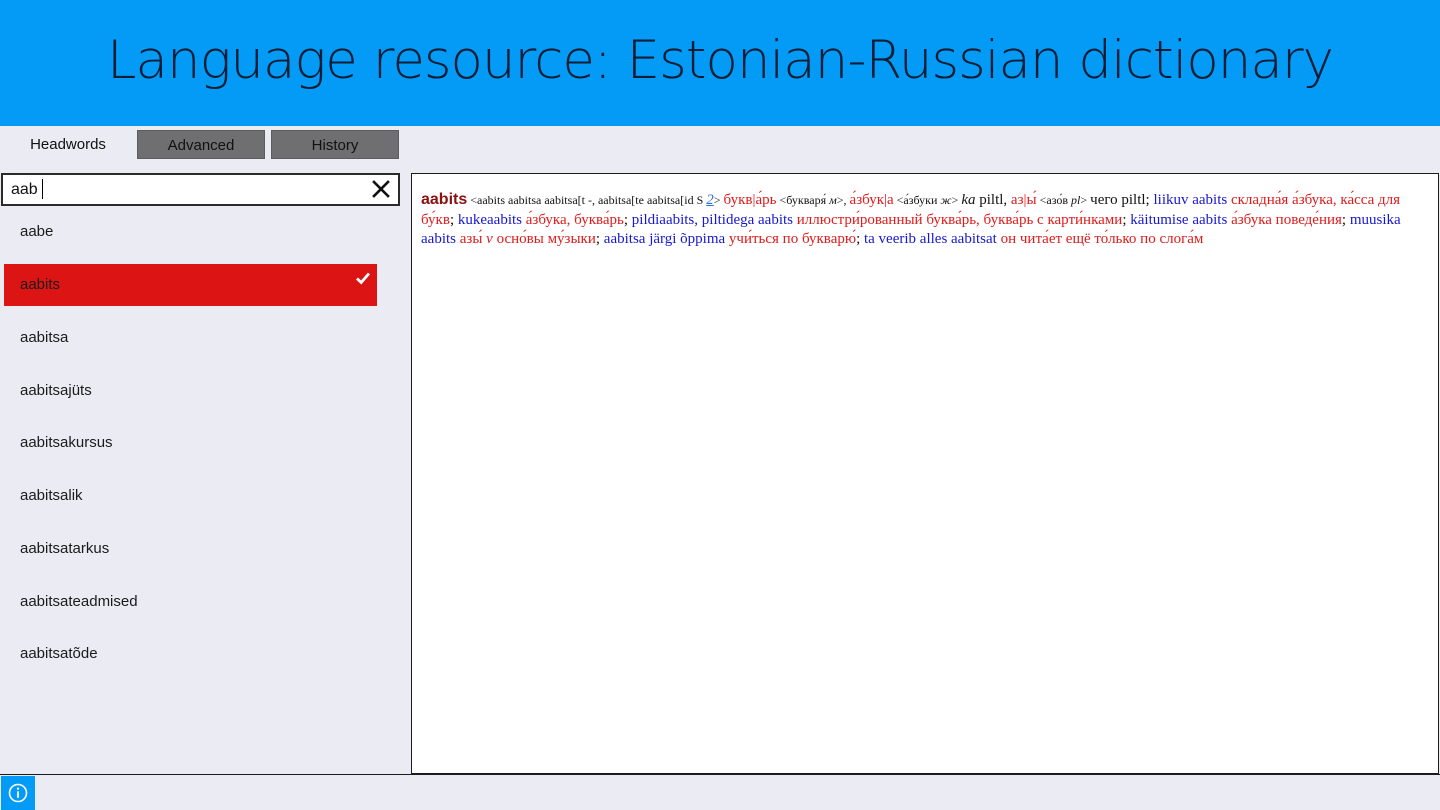  I want to click on entry-segment: учи́ться по букварю́, so click(791, 239).